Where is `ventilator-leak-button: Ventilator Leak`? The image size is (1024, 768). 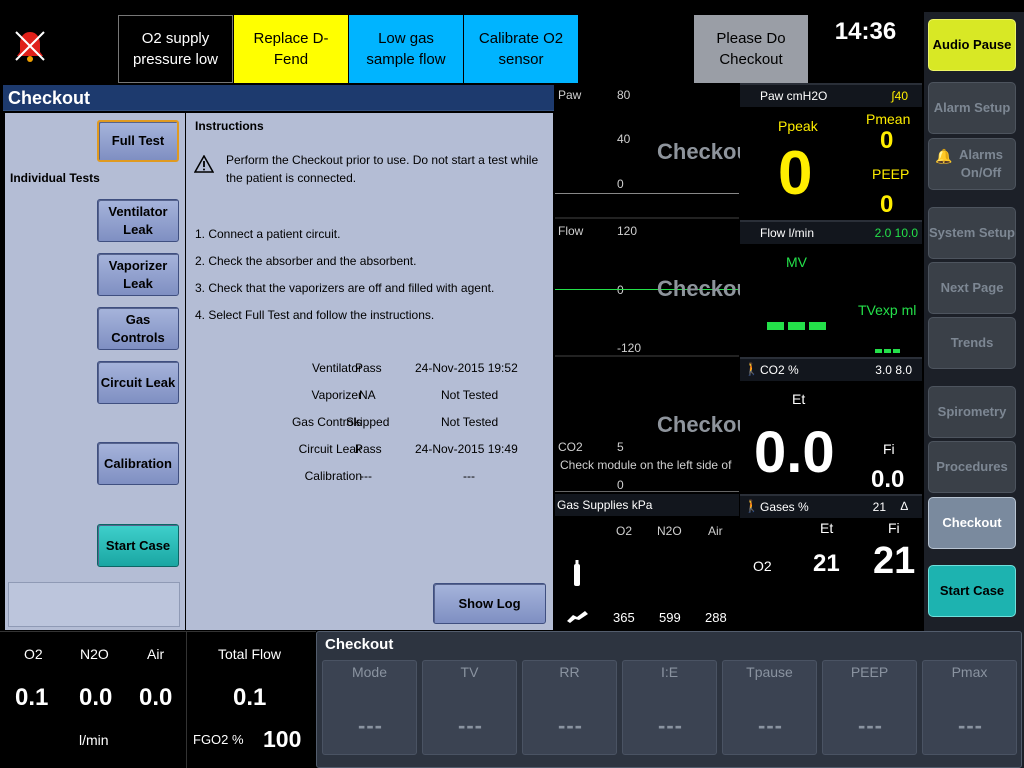
ventilator-leak-button: Ventilator Leak is located at coordinates (138, 220).